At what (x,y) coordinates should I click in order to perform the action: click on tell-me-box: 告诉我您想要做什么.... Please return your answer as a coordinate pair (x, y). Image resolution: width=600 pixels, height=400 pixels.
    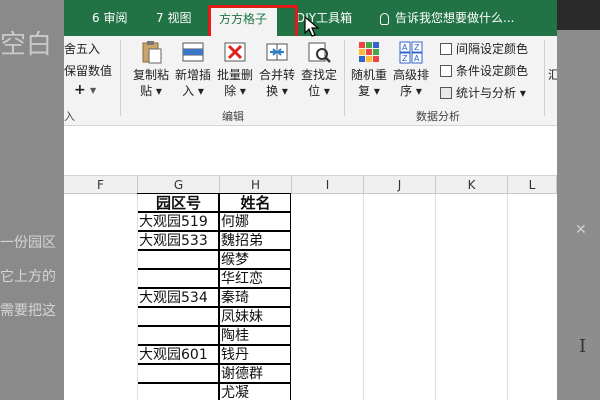
    Looking at the image, I should click on (447, 18).